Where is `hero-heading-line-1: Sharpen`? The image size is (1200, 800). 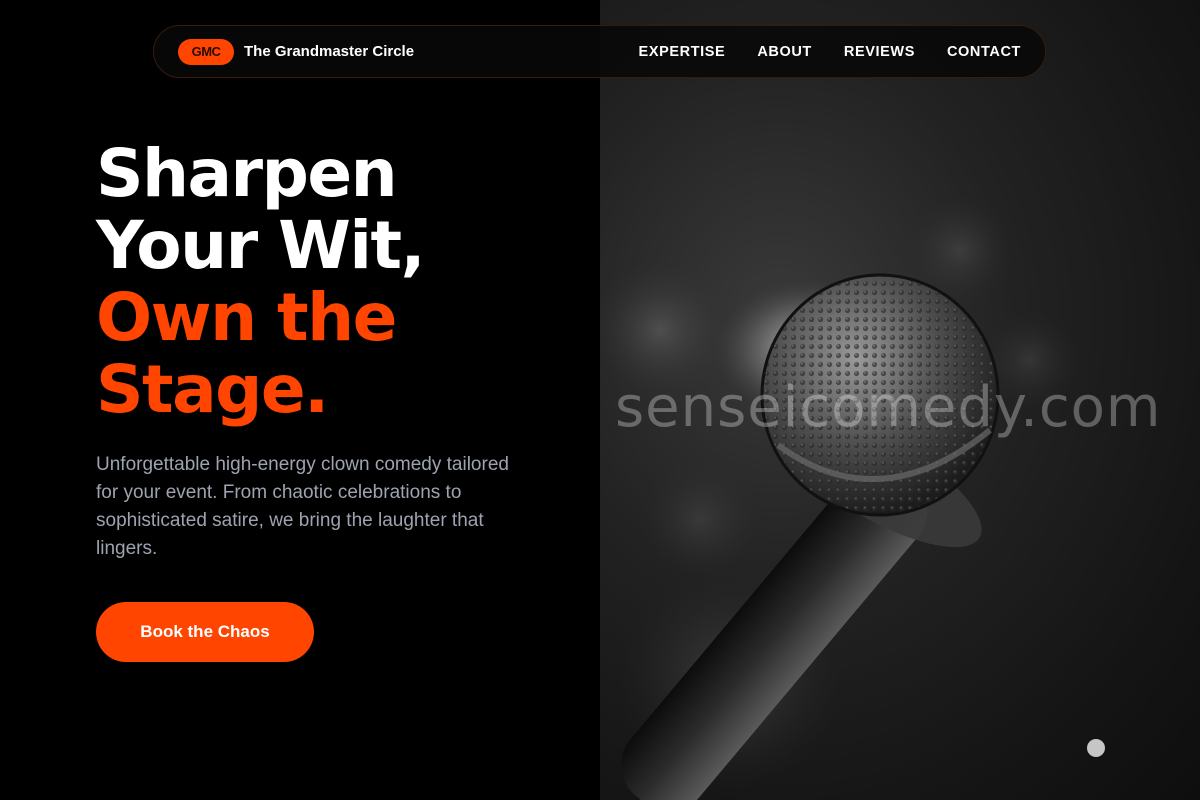
hero-heading-line-1: Sharpen is located at coordinates (247, 173).